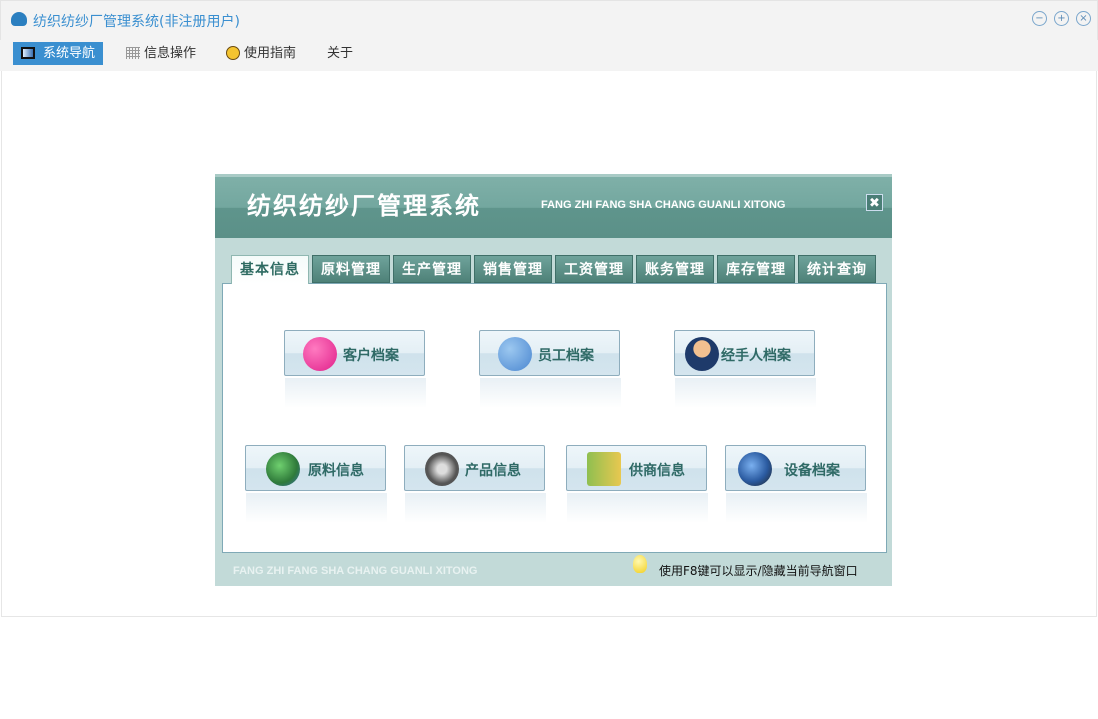 Image resolution: width=1098 pixels, height=719 pixels. Describe the element at coordinates (233, 53) in the screenshot. I see `help-icon` at that location.